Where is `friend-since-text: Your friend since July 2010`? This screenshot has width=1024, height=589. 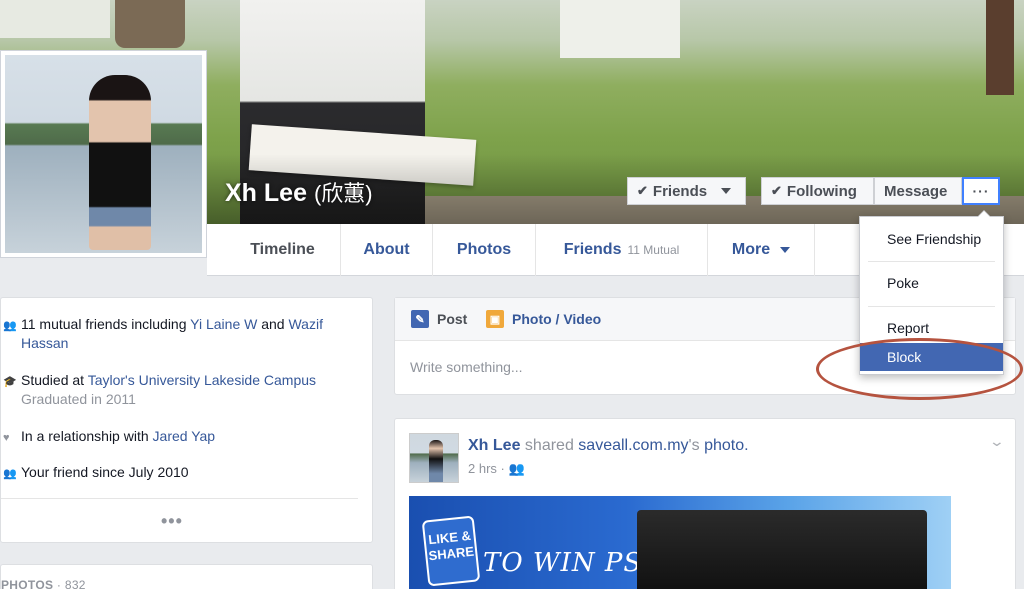
friend-since-text: Your friend since July 2010 is located at coordinates (105, 472).